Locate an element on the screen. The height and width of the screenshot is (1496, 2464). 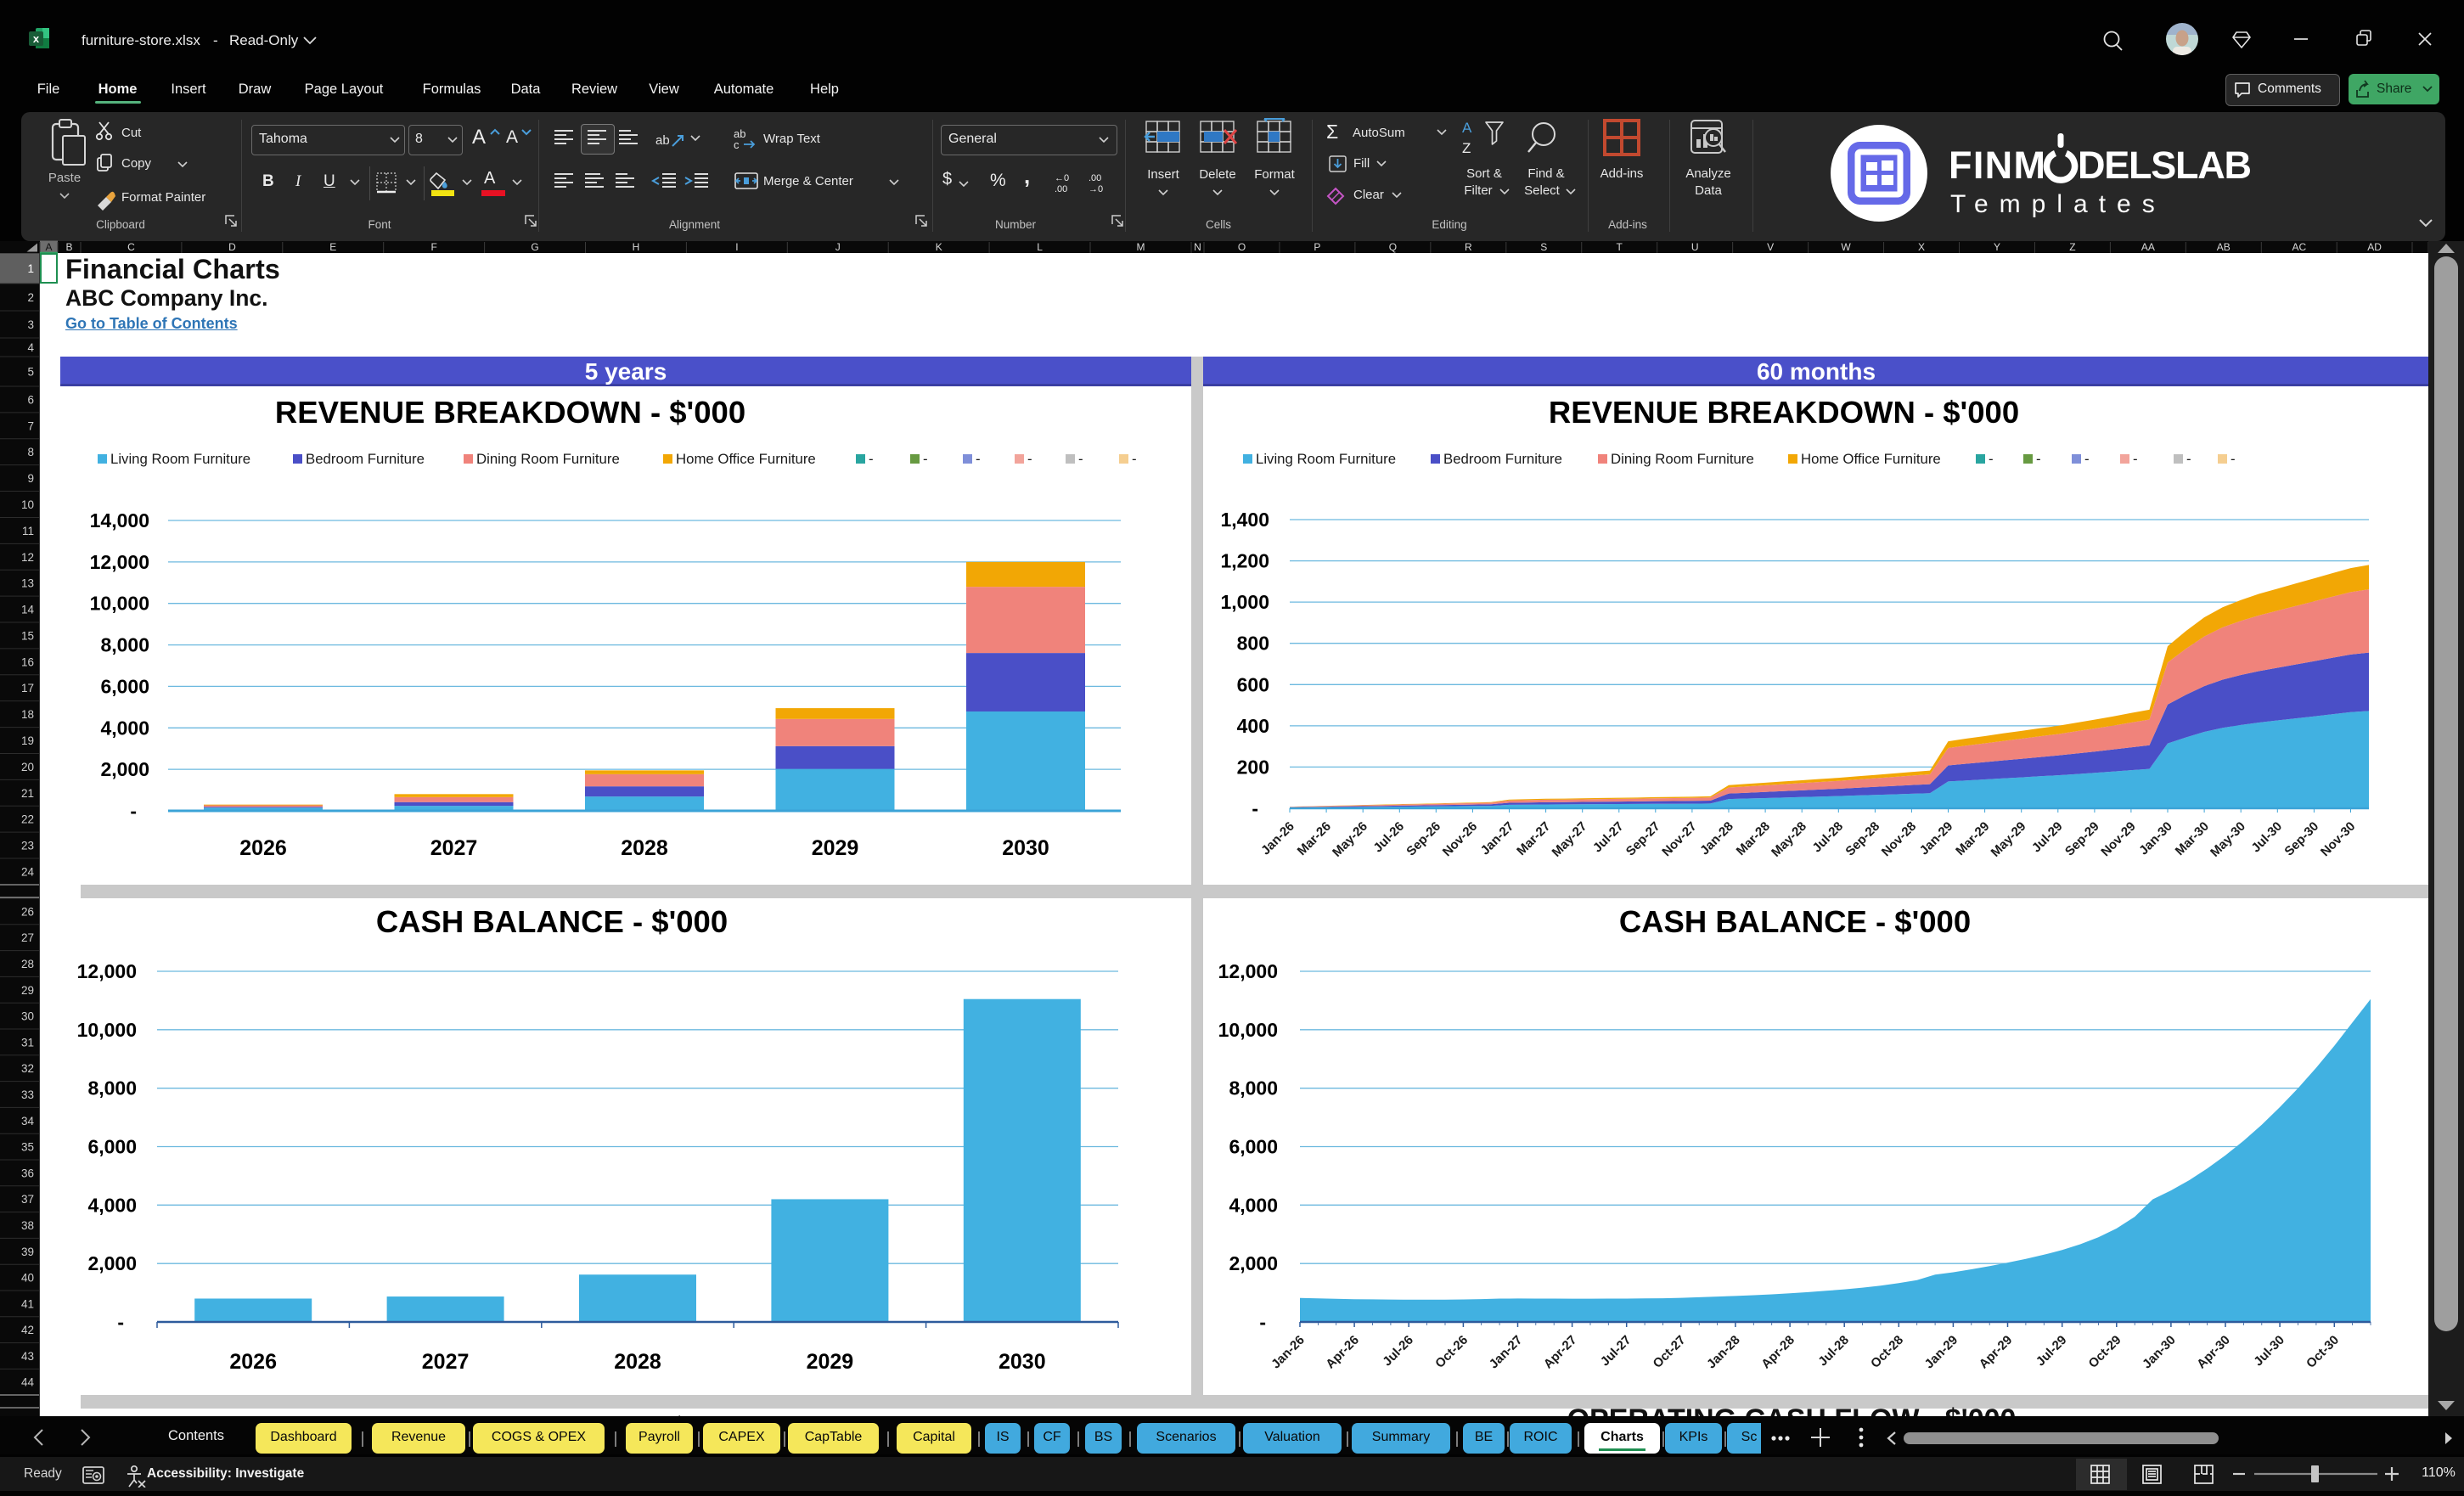
svg-text: Sep-30 is located at coordinates (2301, 839).